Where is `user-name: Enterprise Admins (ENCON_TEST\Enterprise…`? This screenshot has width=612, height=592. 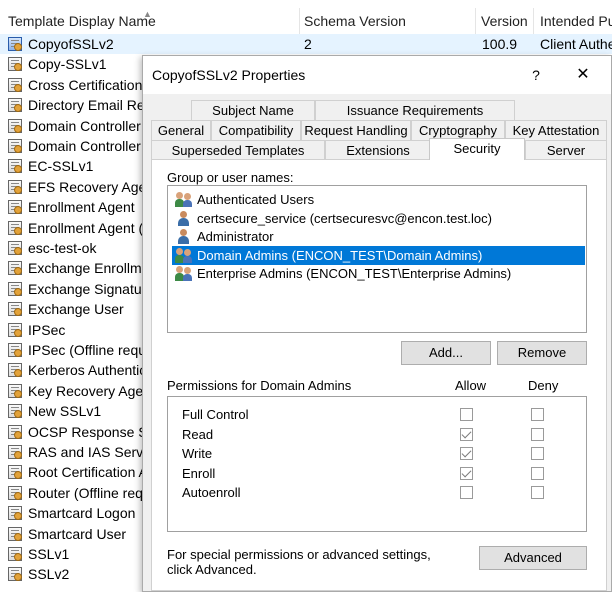
user-name: Enterprise Admins (ENCON_TEST\Enterprise… is located at coordinates (354, 273).